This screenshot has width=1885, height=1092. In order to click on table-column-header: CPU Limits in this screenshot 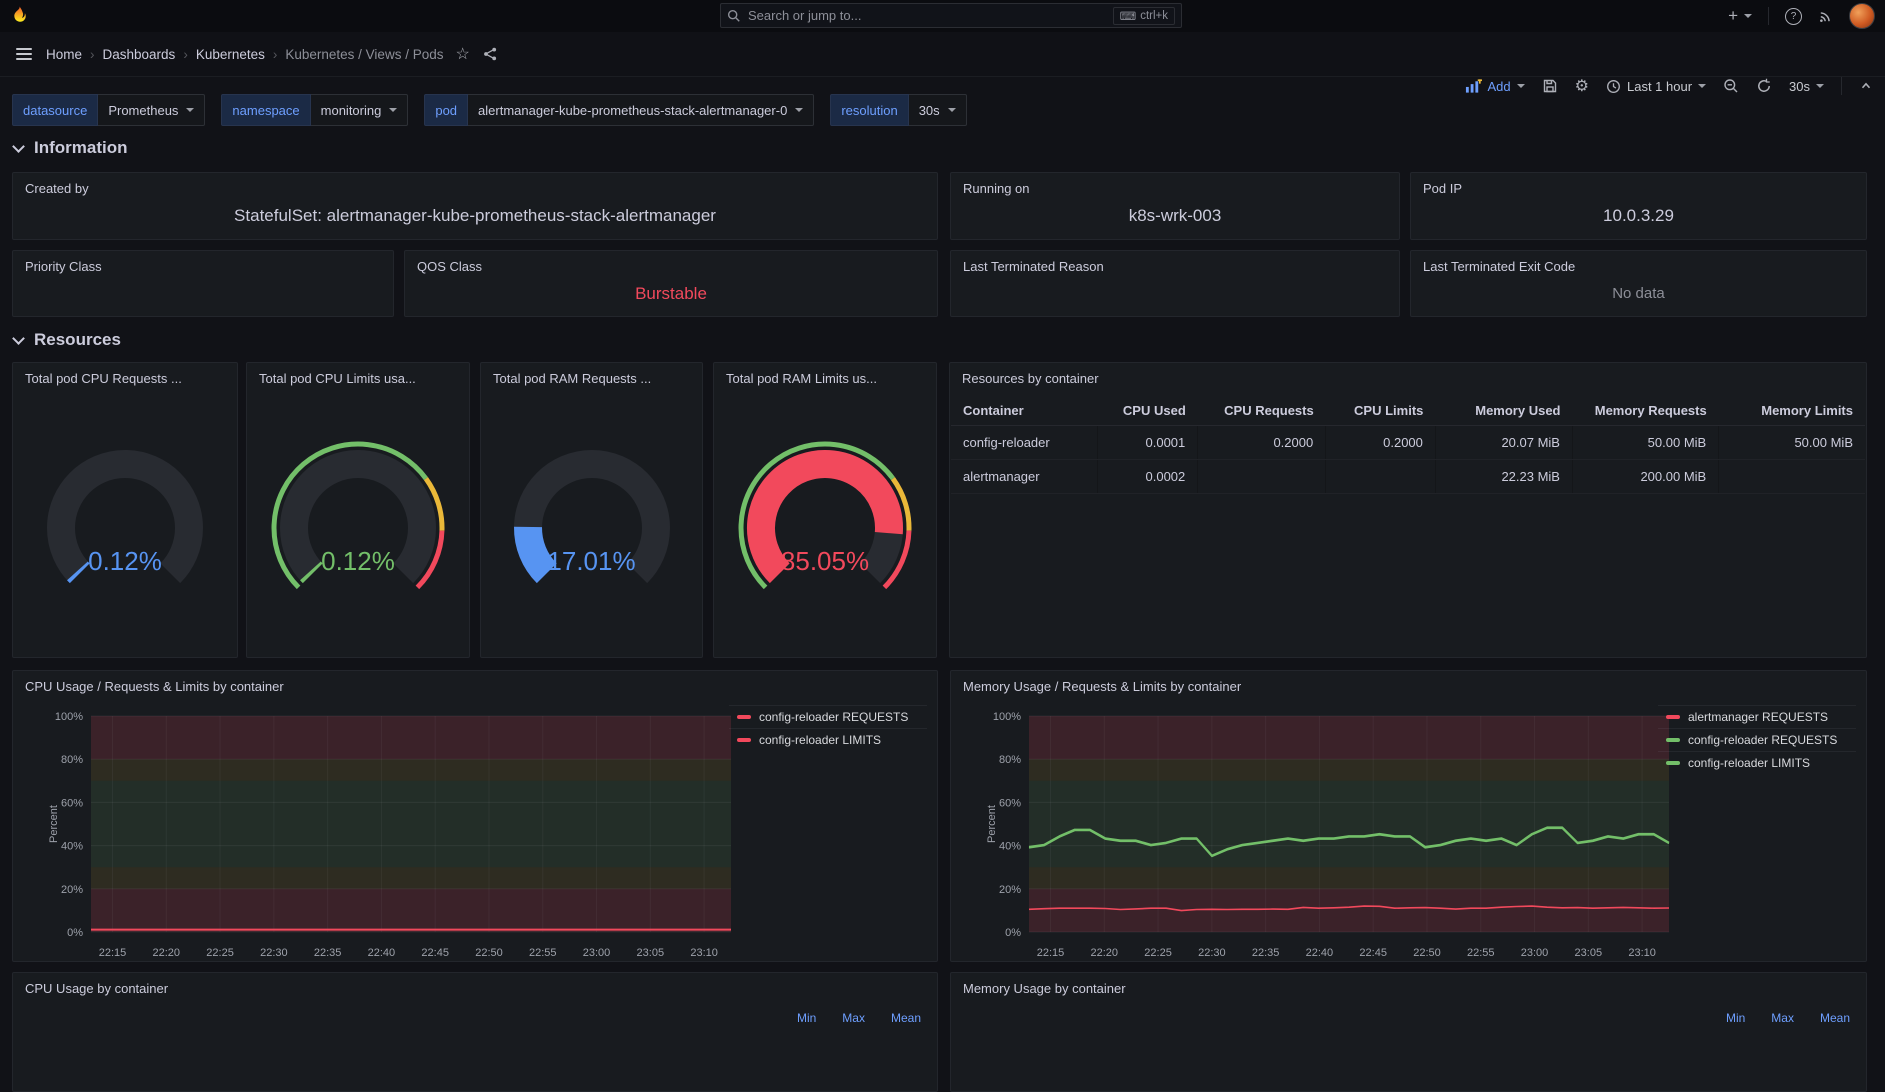, I will do `click(1380, 411)`.